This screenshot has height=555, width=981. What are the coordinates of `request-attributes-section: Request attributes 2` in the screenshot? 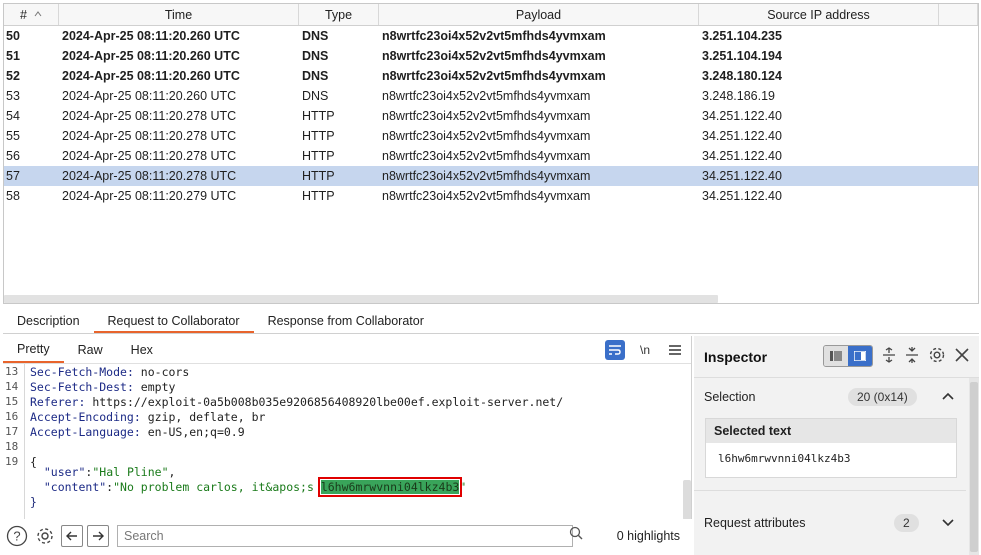 It's located at (830, 523).